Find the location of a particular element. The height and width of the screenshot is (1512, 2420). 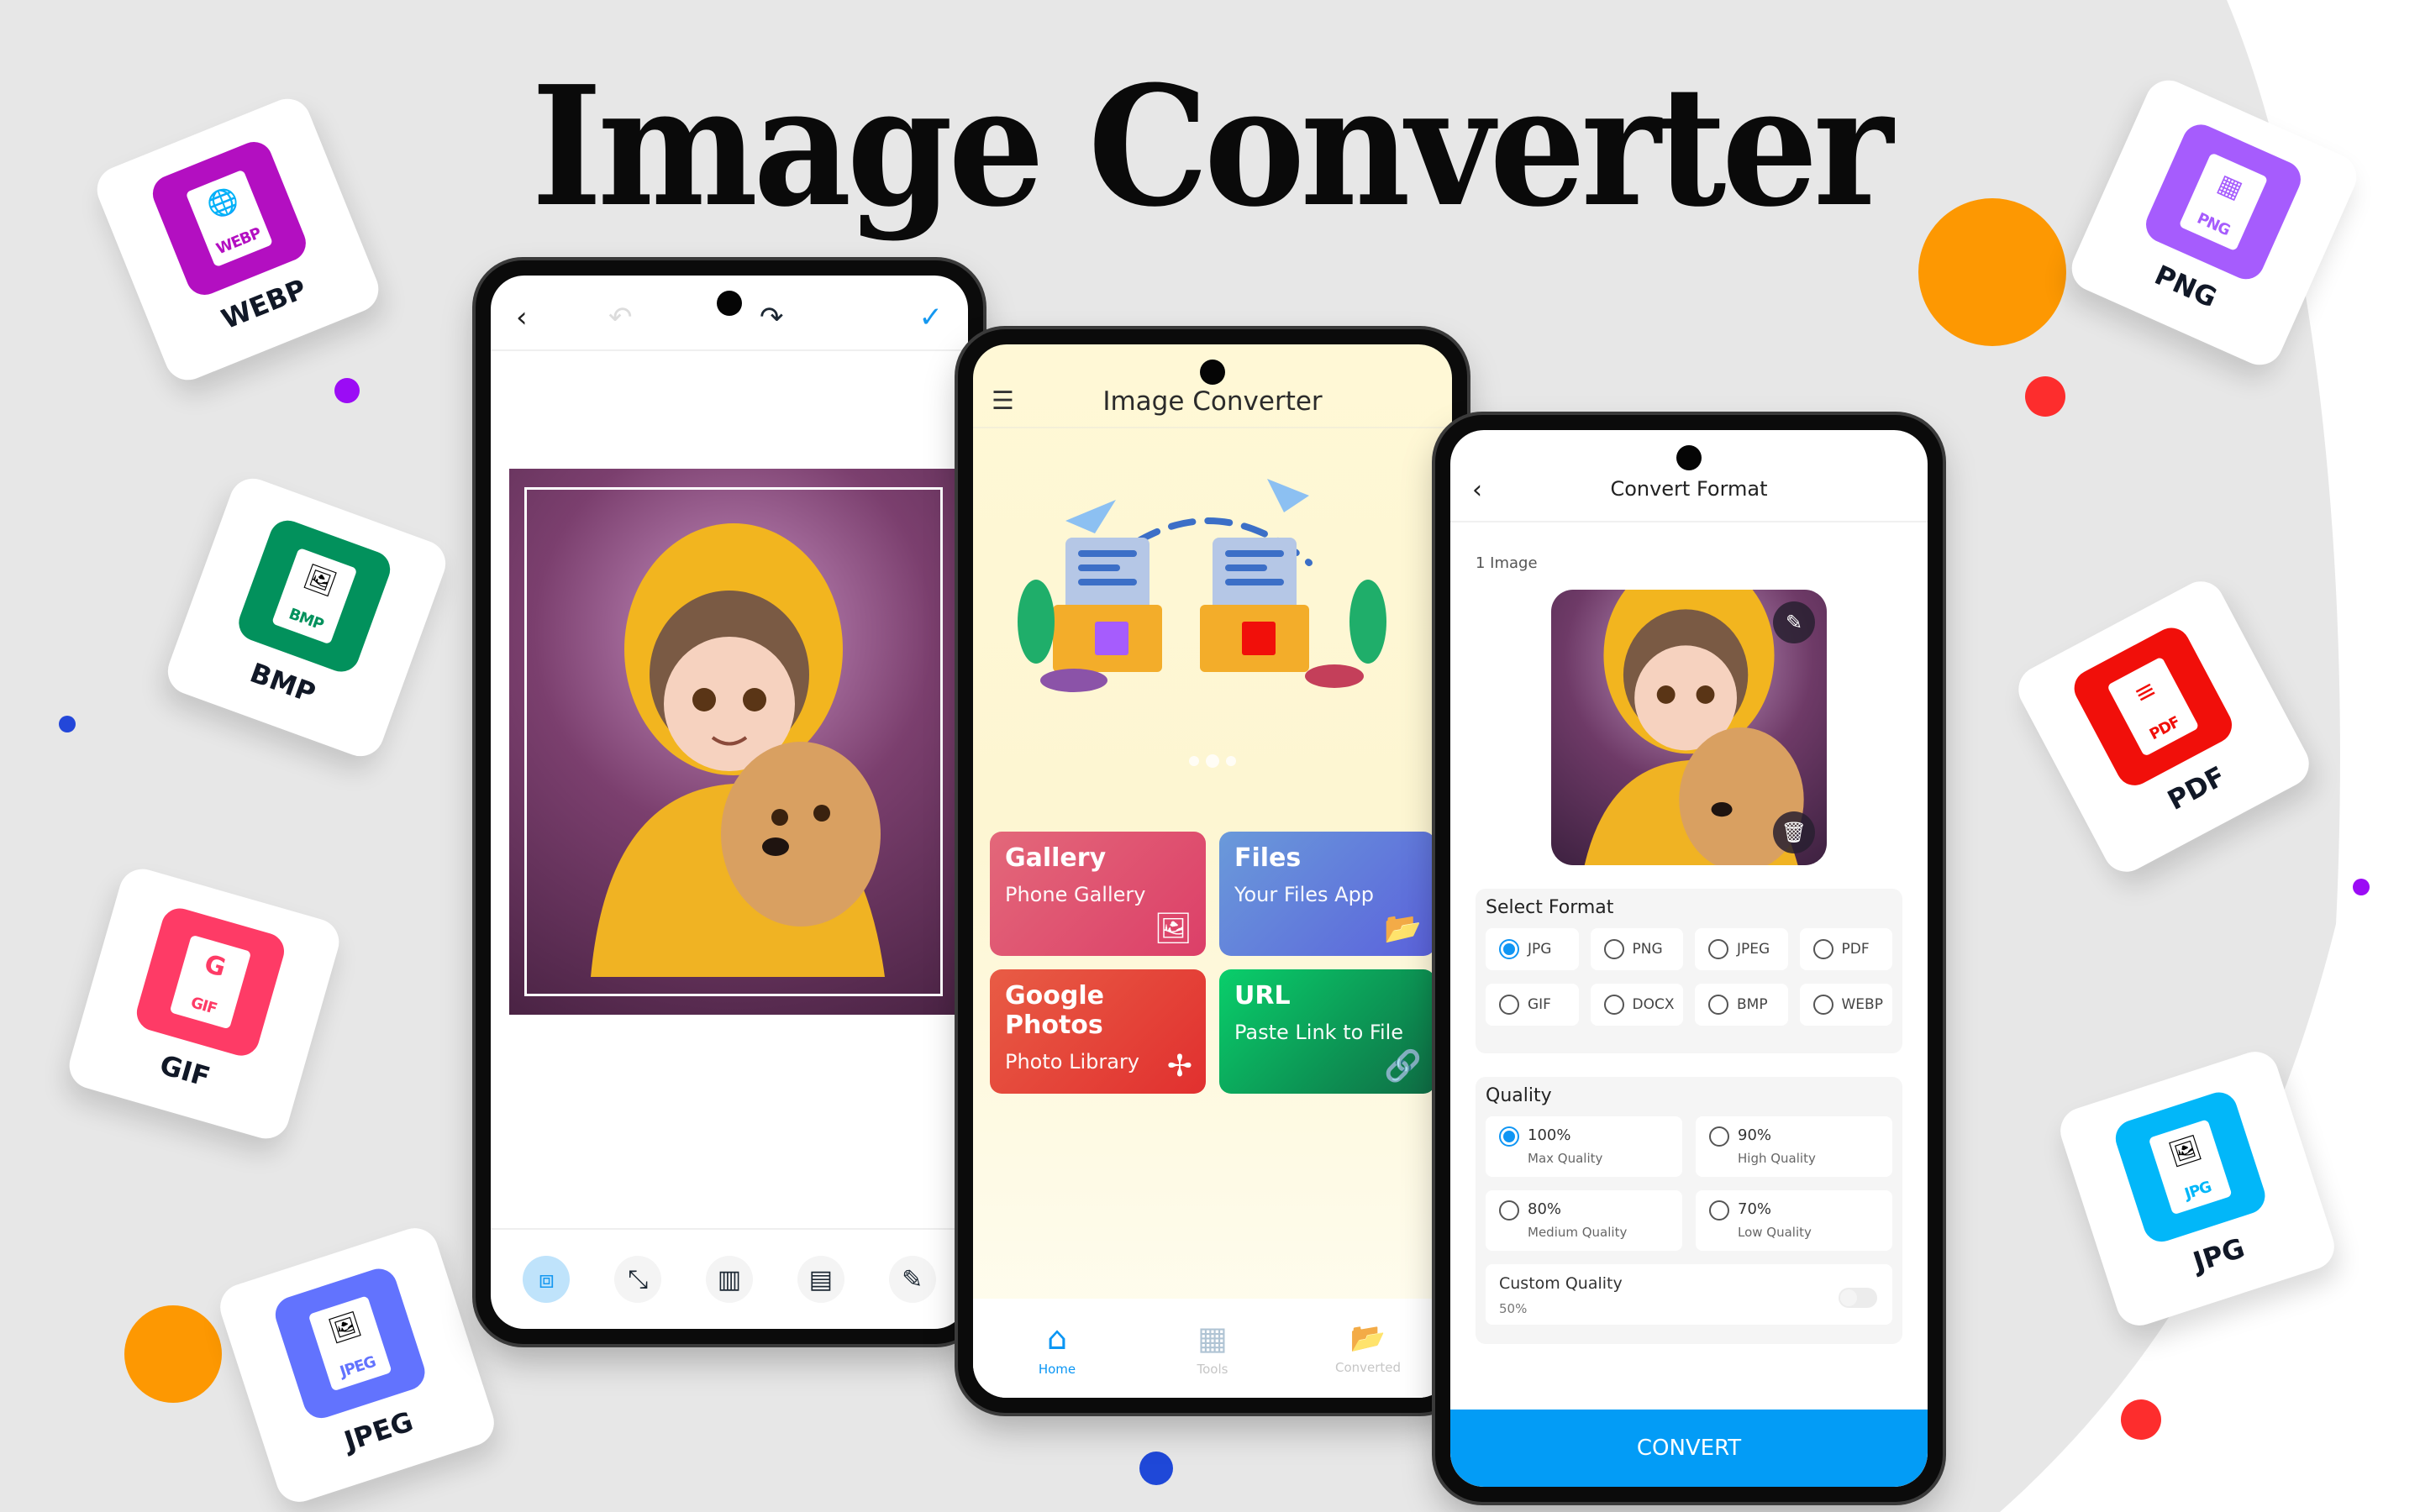

app-title: Image Converter is located at coordinates (1212, 401).